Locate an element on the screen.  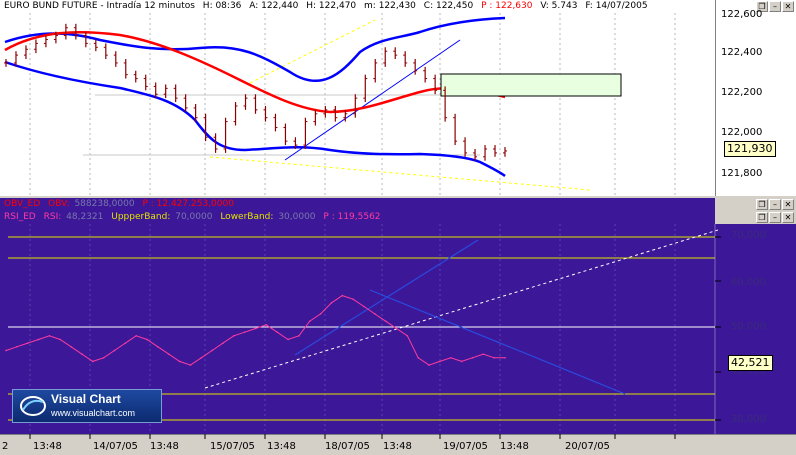
field-open: A: 122,440 is located at coordinates (274, 6).